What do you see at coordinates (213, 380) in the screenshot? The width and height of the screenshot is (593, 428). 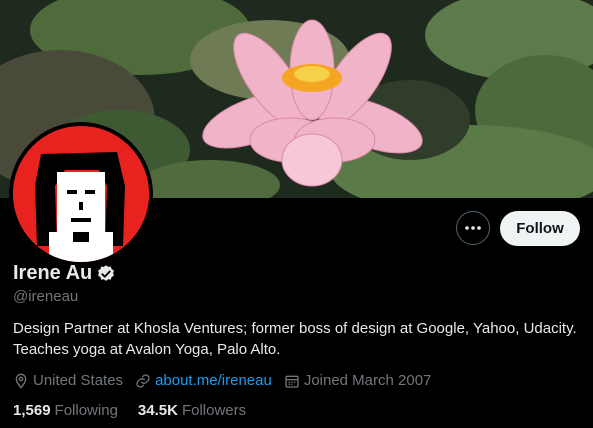 I see `website-link: about.me/ireneau` at bounding box center [213, 380].